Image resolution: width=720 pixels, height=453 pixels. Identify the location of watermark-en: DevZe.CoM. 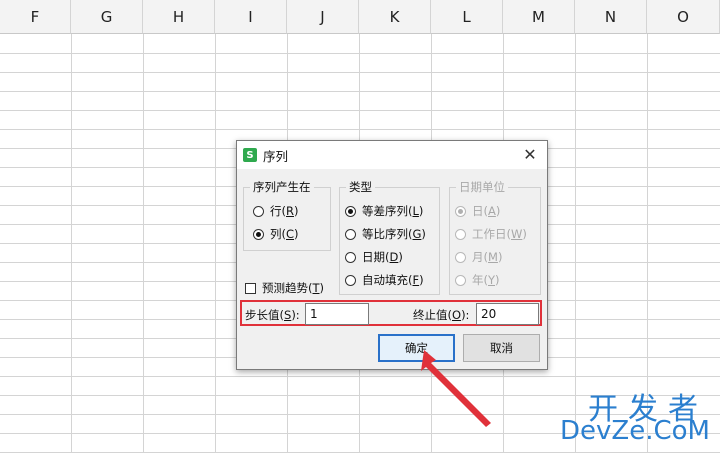
(635, 431).